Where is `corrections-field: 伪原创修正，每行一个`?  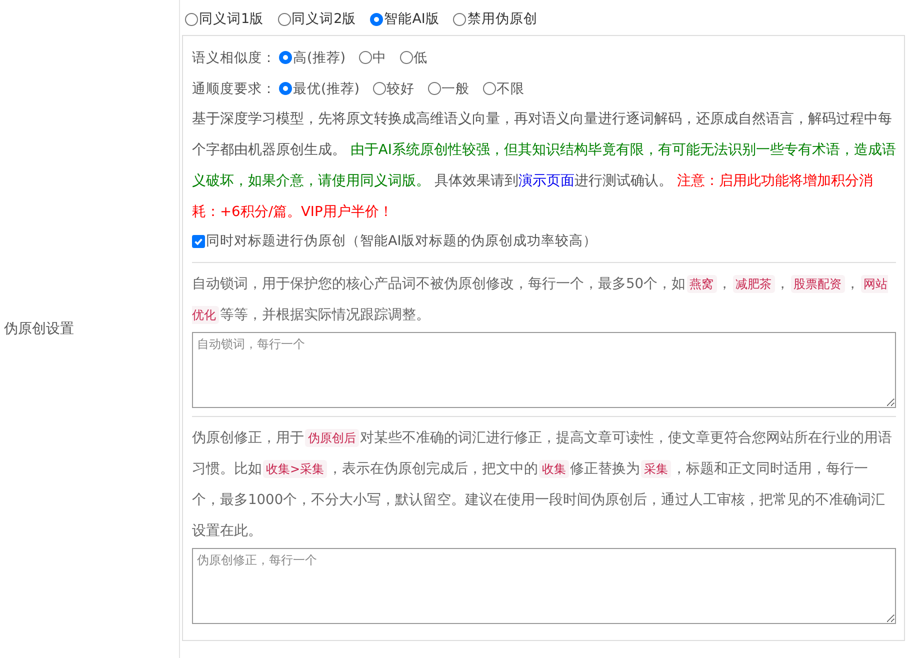
corrections-field: 伪原创修正，每行一个 is located at coordinates (544, 586).